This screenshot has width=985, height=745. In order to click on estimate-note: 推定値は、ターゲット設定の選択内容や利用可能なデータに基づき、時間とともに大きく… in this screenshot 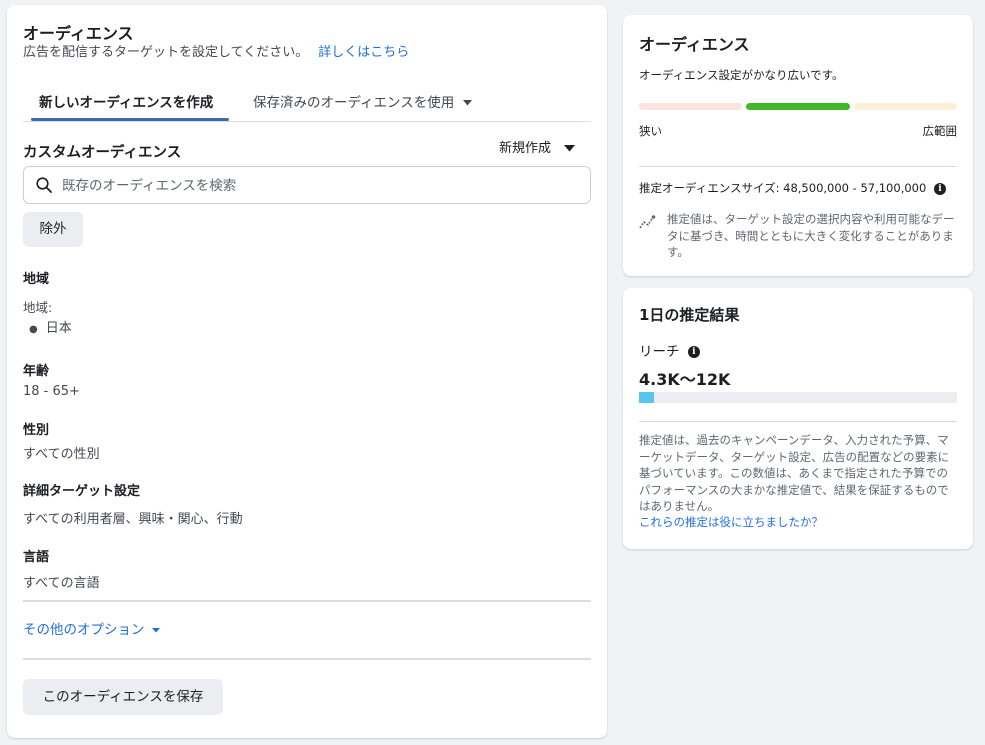, I will do `click(811, 235)`.